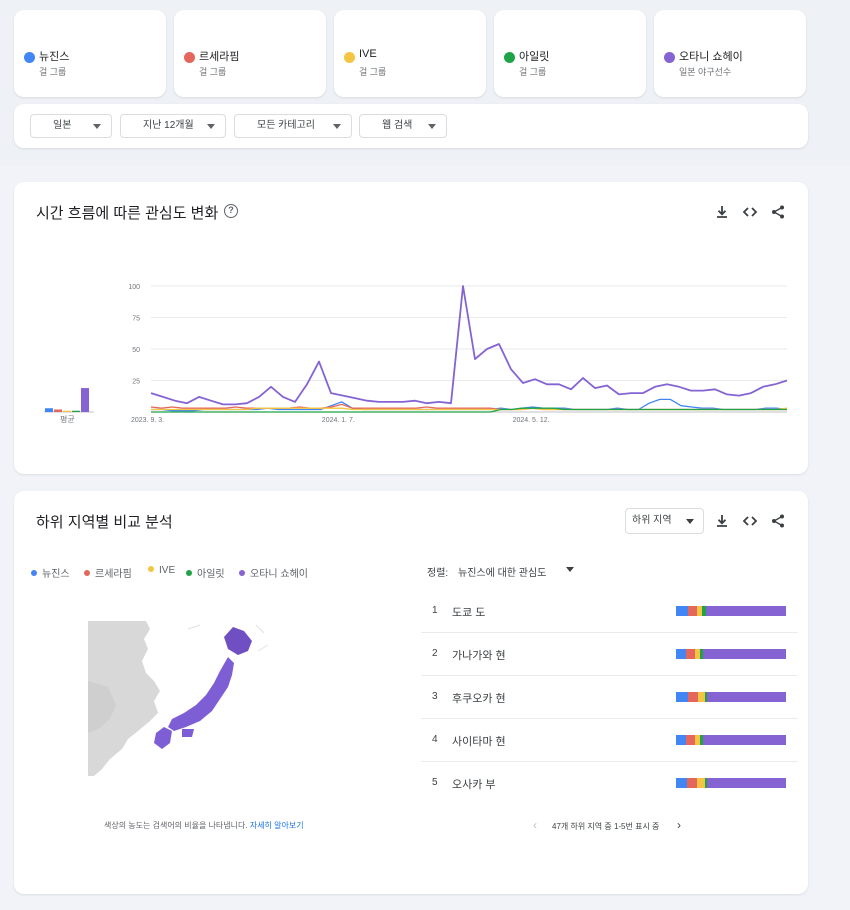  I want to click on table-row: 3 후쿠오카 현, so click(609, 697).